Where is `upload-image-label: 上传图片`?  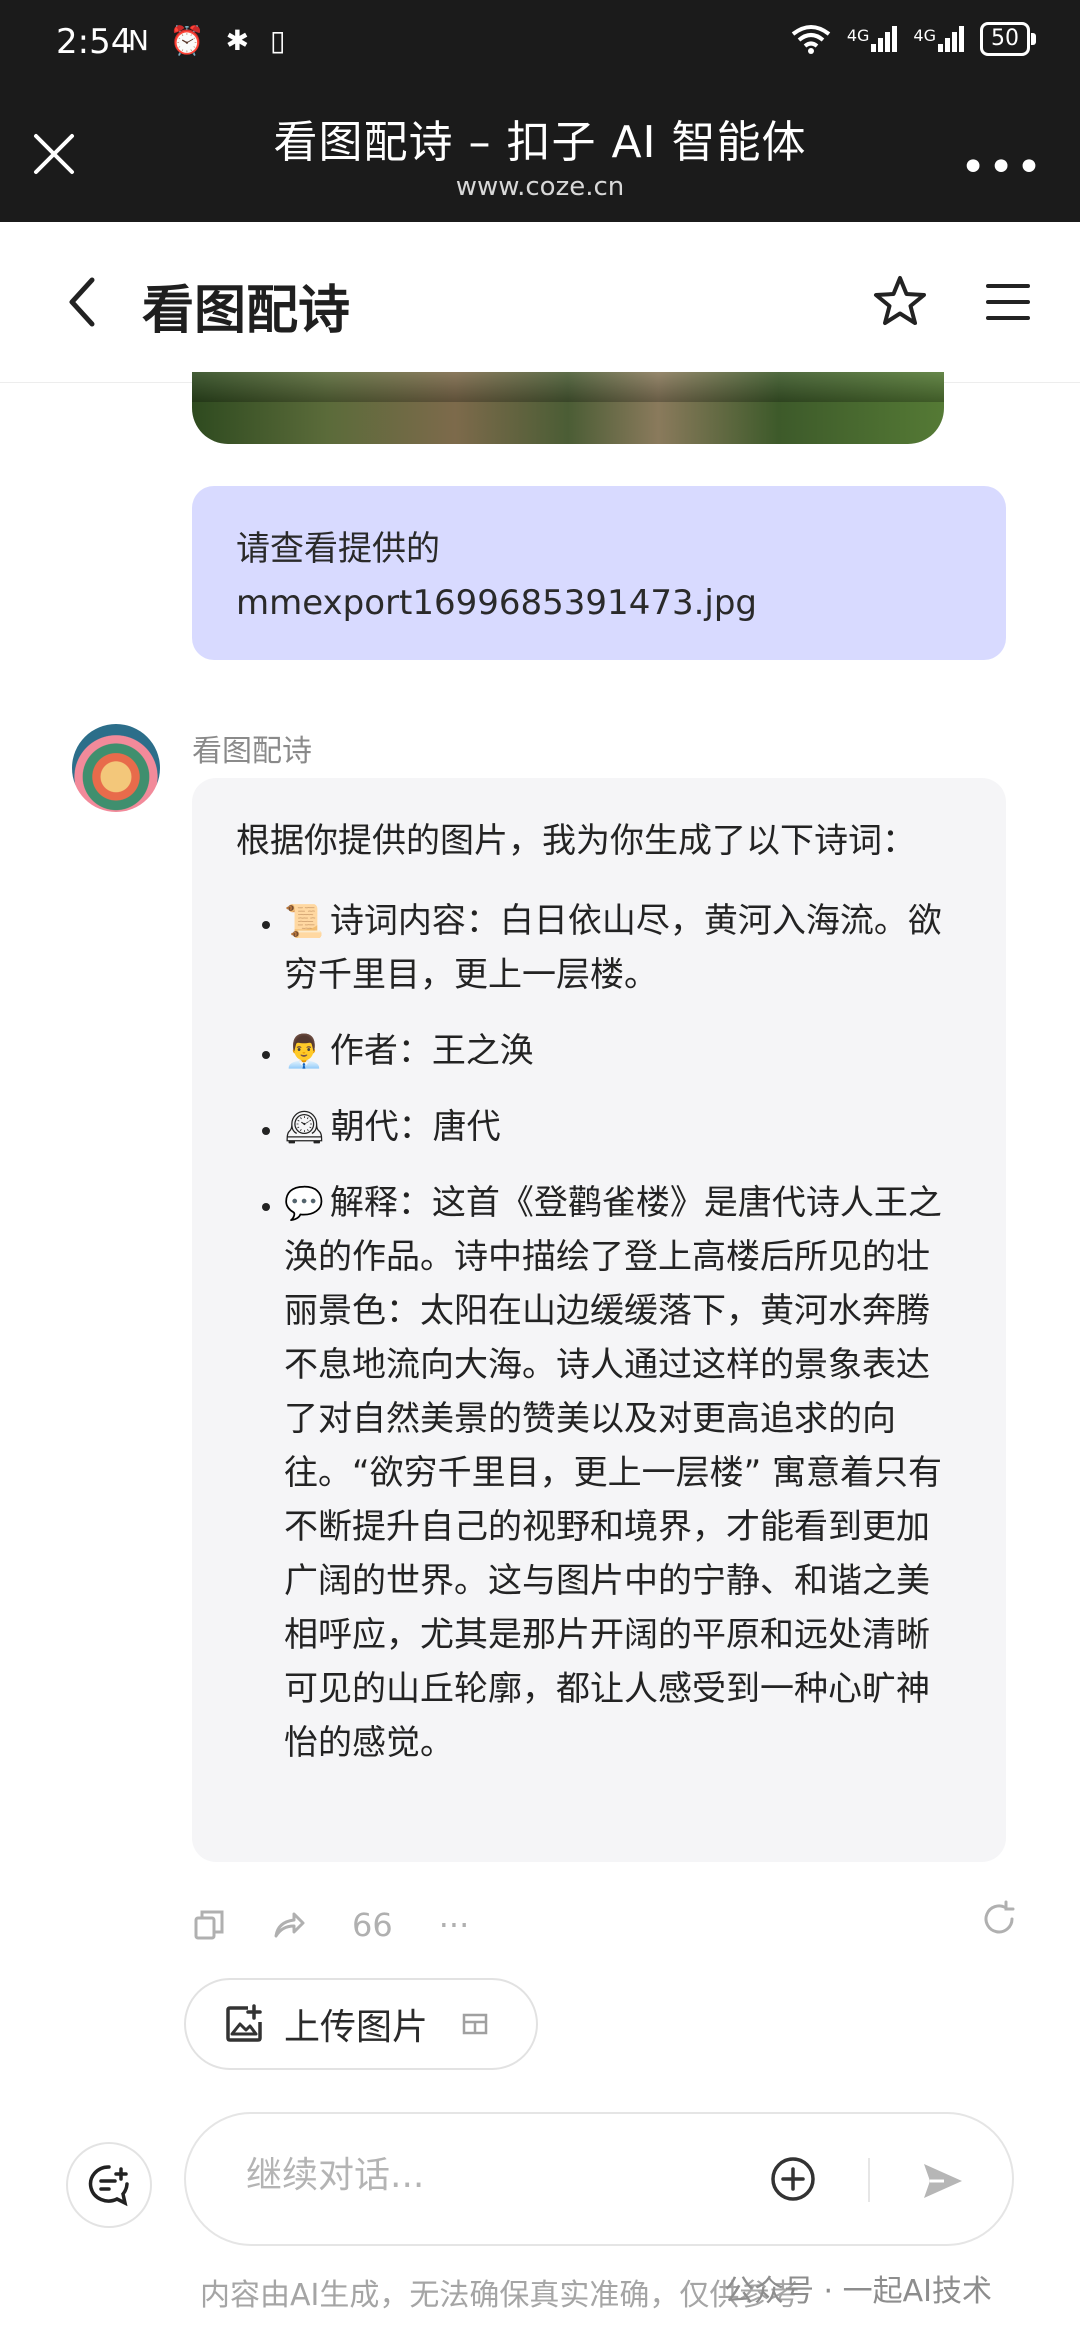
upload-image-label: 上传图片 is located at coordinates (356, 2027).